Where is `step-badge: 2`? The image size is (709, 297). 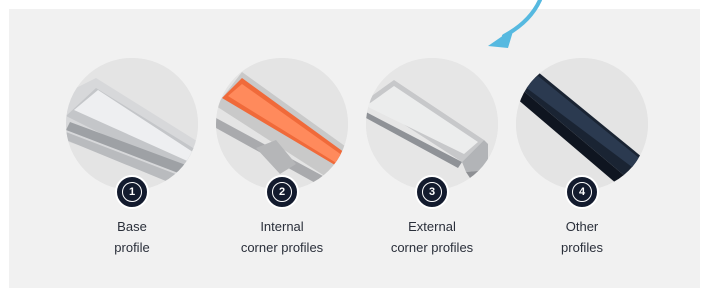
step-badge: 2 is located at coordinates (282, 192).